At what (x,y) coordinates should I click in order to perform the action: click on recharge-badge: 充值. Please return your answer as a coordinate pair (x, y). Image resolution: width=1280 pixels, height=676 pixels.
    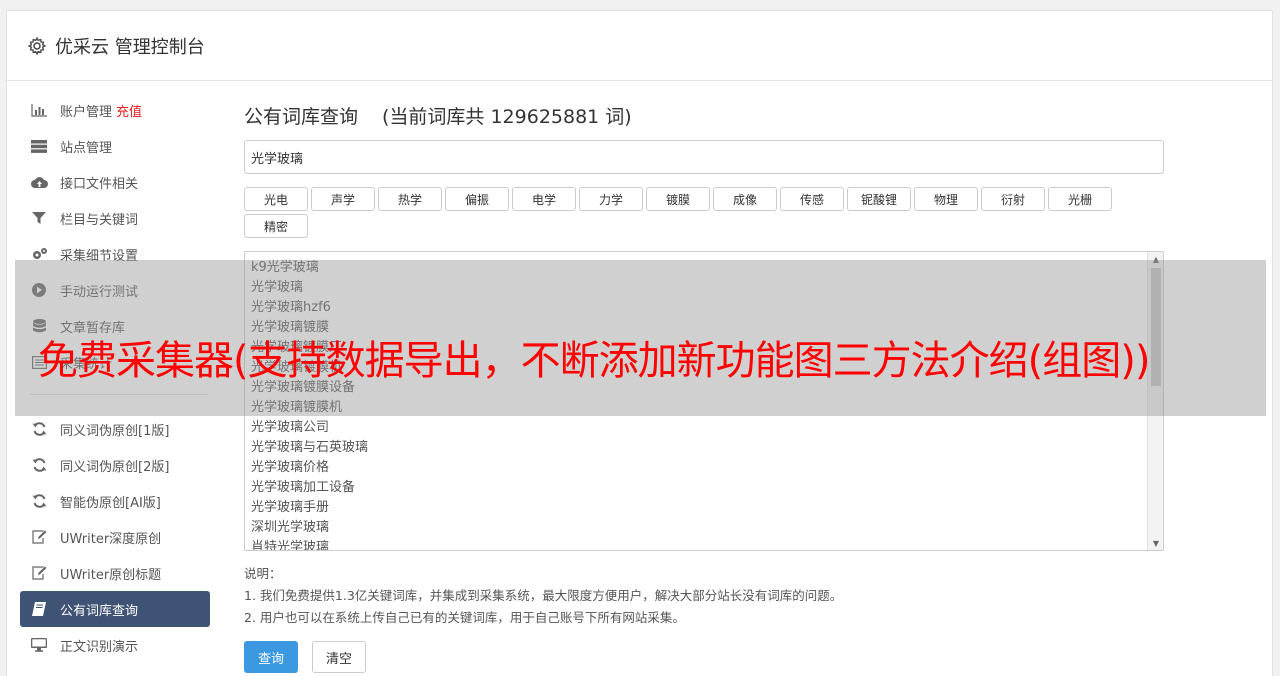
    Looking at the image, I should click on (129, 110).